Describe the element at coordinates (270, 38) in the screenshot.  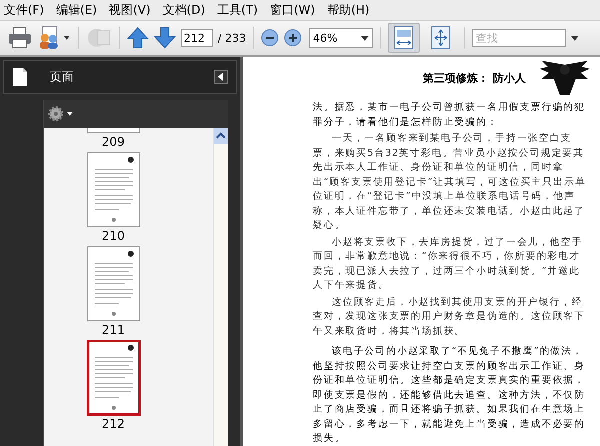
I see `zoom-out-icon` at that location.